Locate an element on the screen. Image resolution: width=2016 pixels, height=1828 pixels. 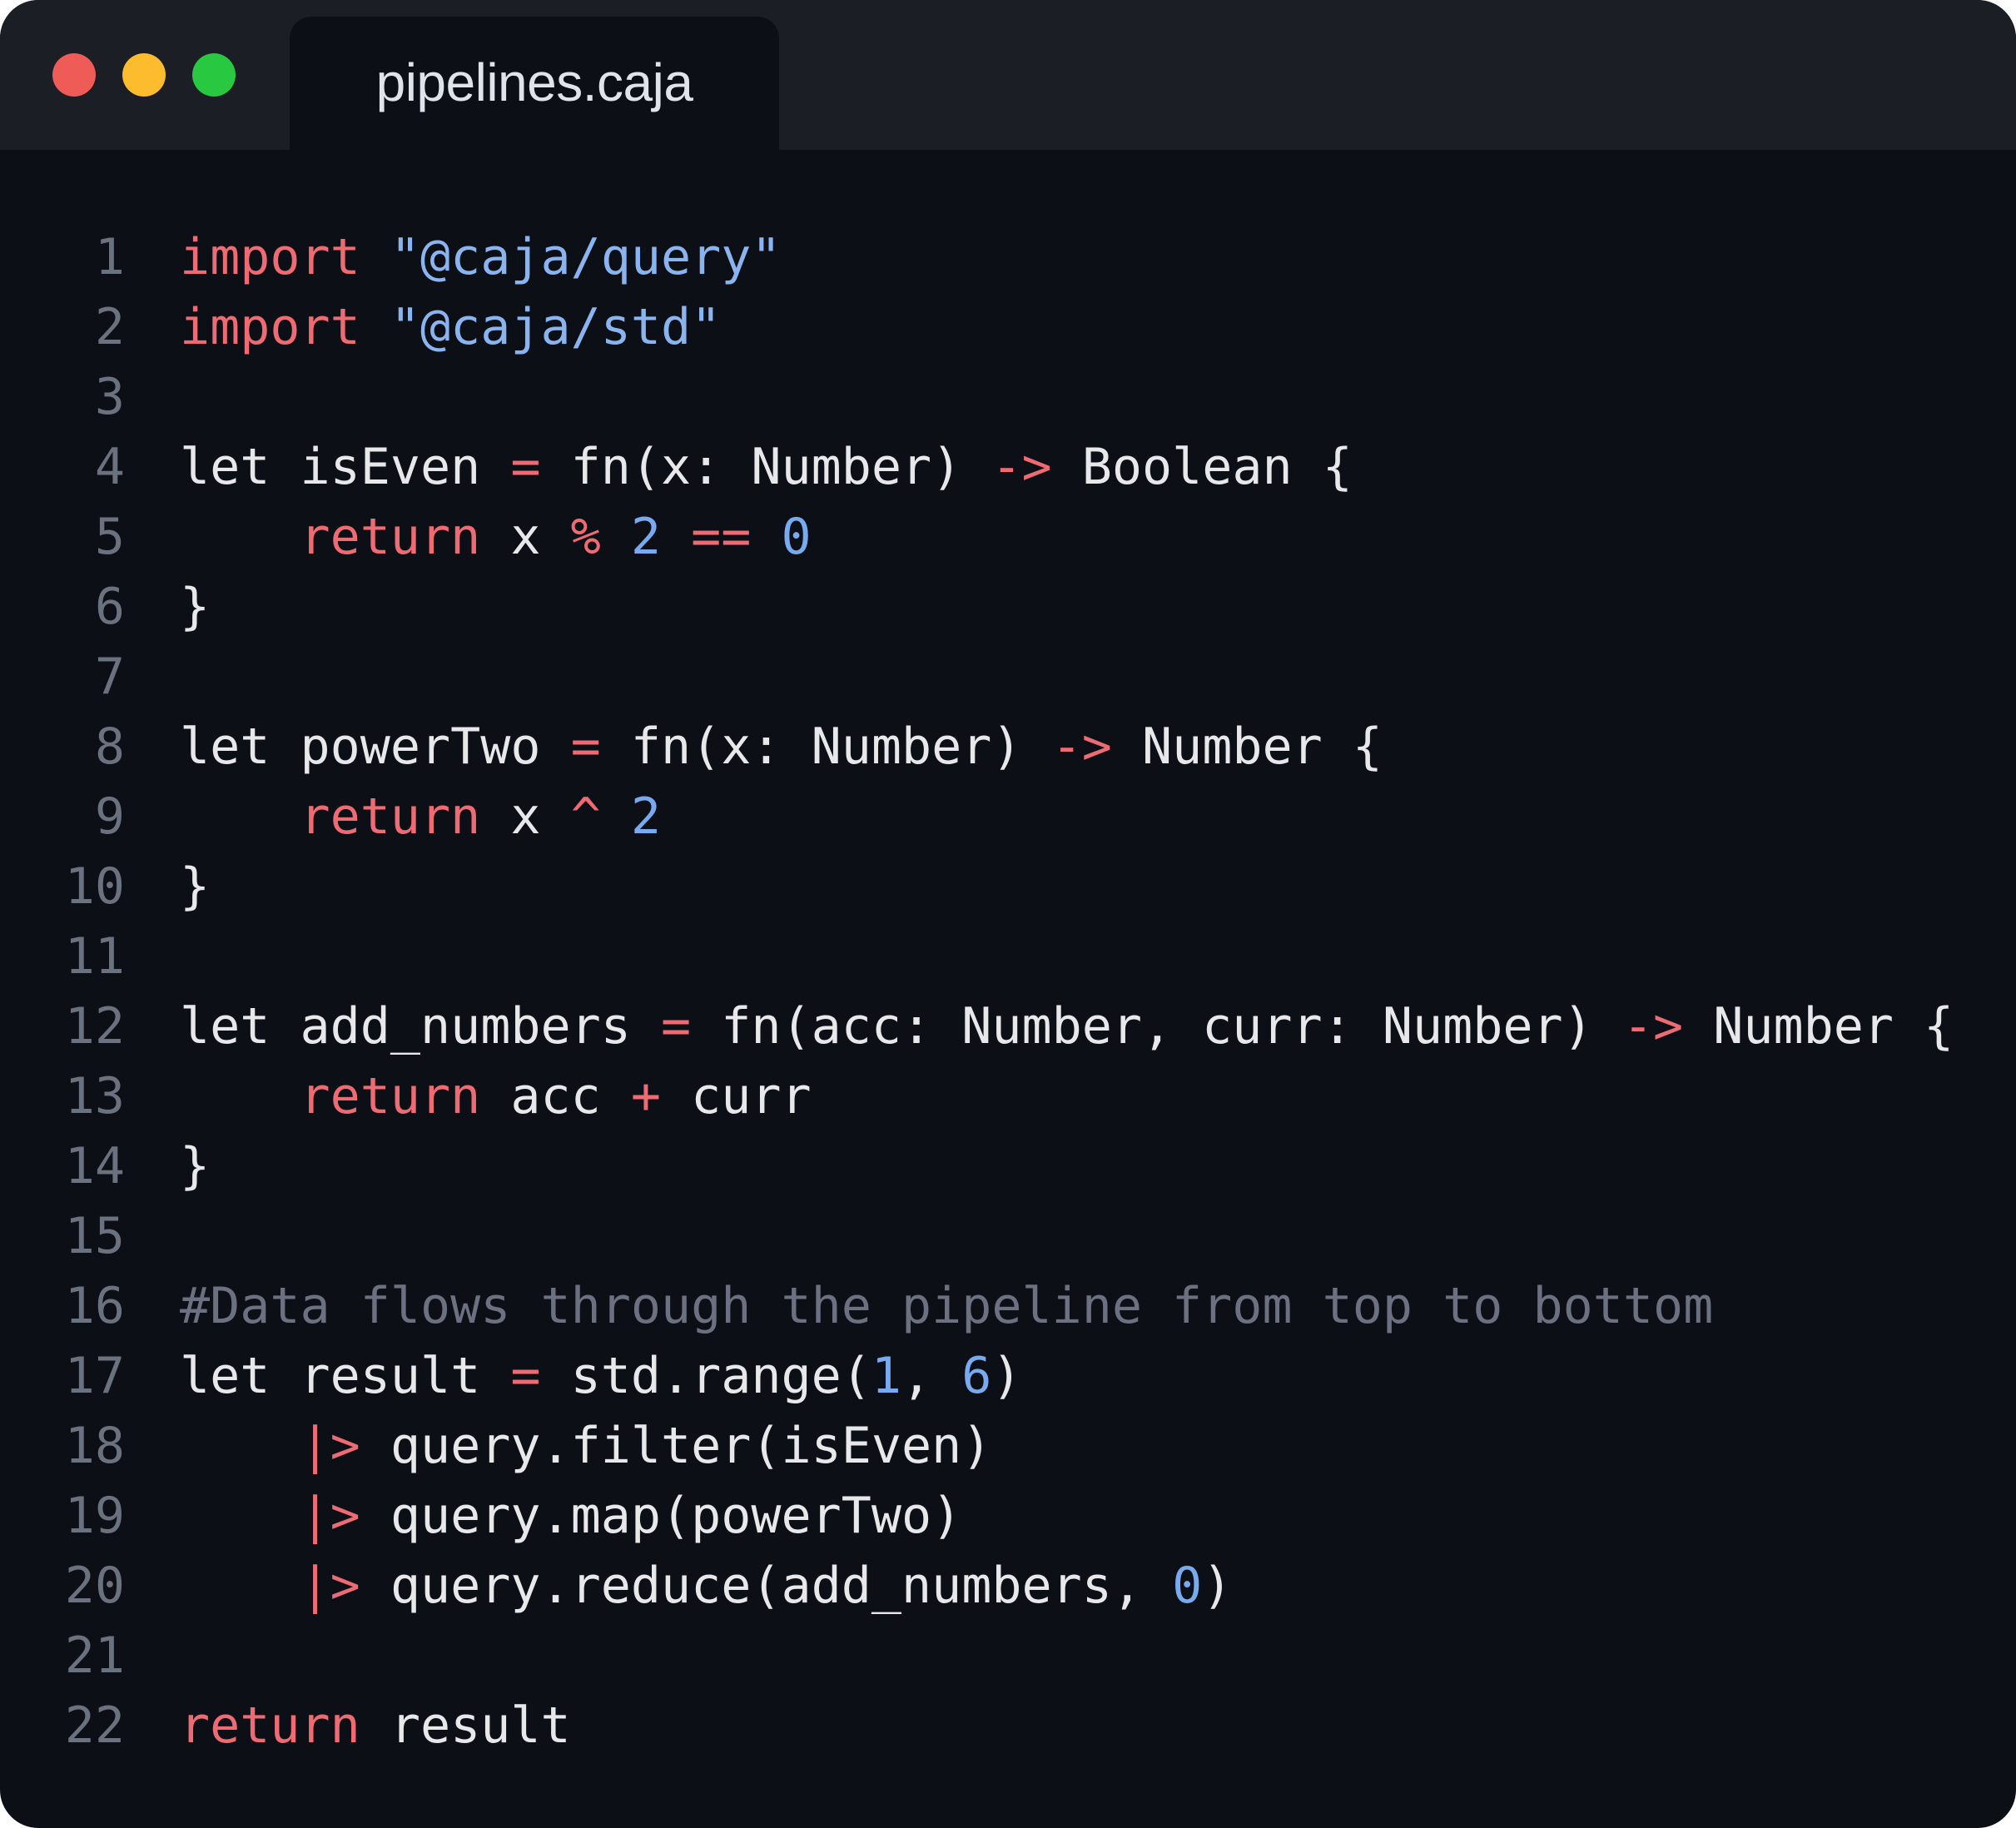
code-token: fn(acc: Number, curr: Number) is located at coordinates (1157, 1026).